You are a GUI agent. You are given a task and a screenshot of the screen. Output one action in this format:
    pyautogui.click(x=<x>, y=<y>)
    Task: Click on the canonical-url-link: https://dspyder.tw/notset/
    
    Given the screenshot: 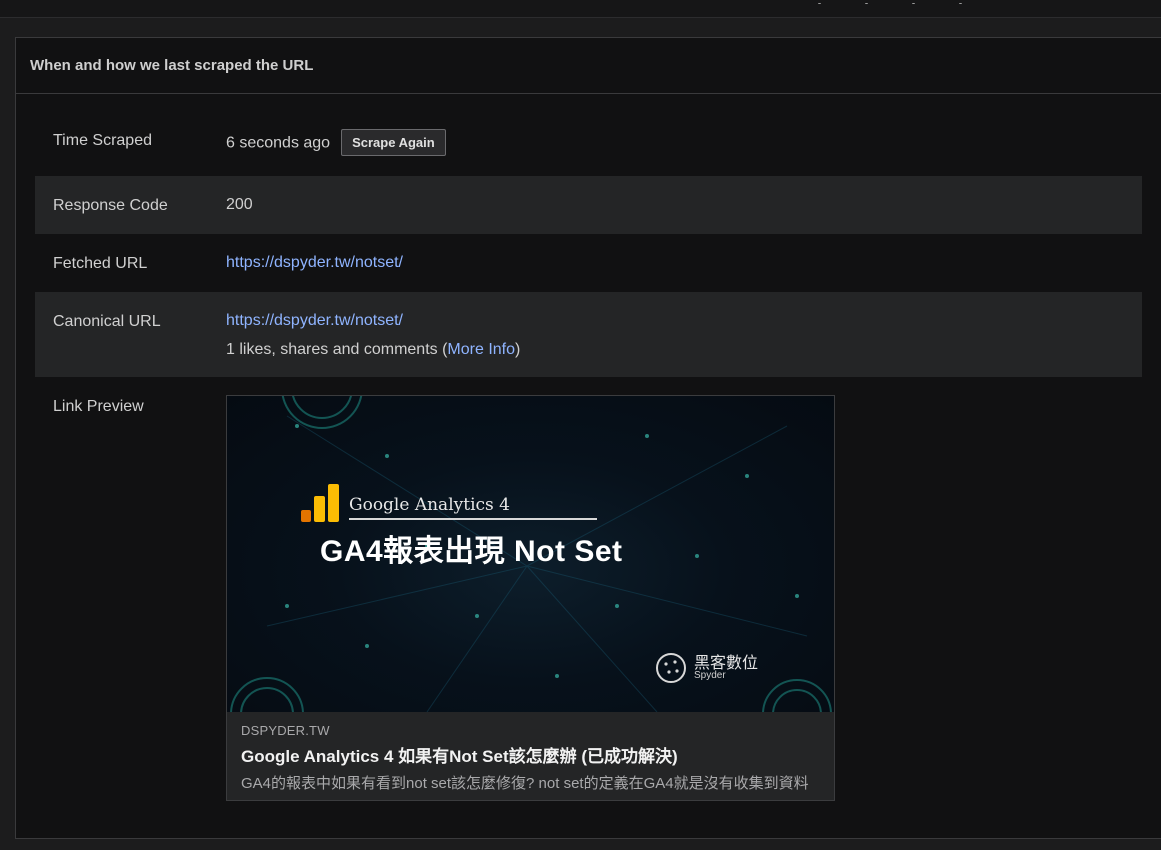 What is the action you would take?
    pyautogui.click(x=314, y=321)
    